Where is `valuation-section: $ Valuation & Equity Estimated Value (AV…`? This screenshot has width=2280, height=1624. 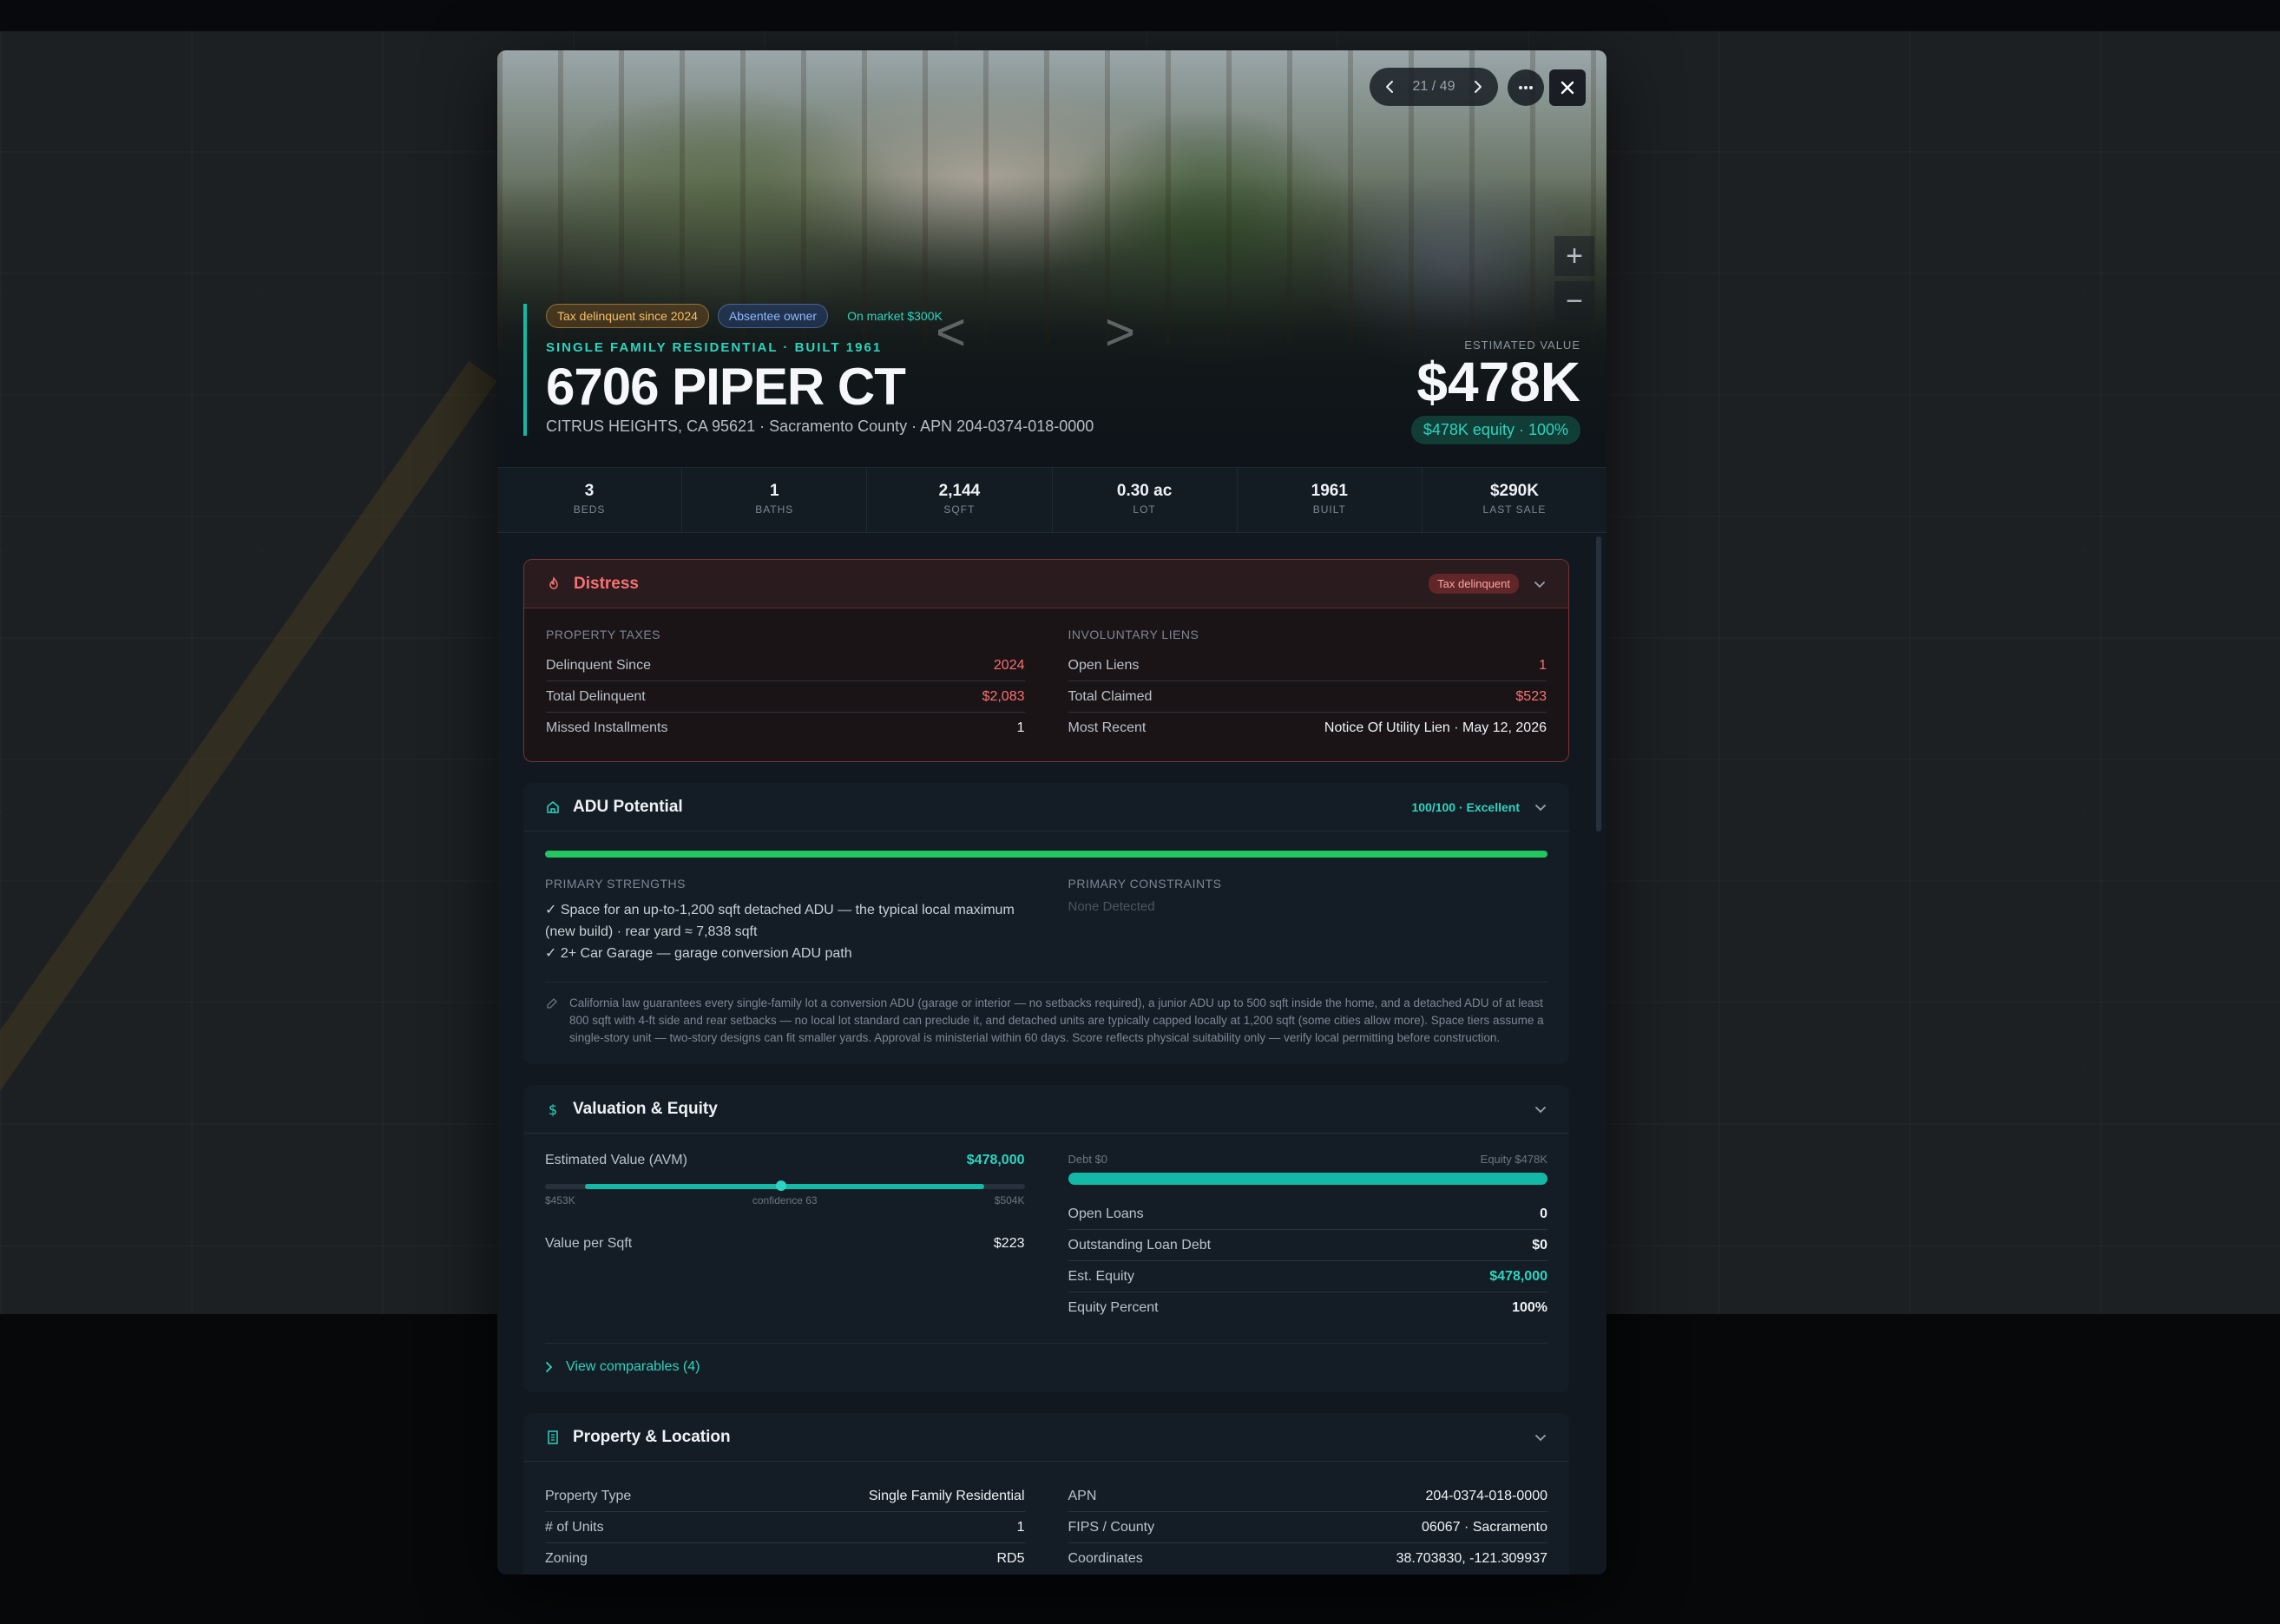 valuation-section: $ Valuation & Equity Estimated Value (AV… is located at coordinates (1046, 1238).